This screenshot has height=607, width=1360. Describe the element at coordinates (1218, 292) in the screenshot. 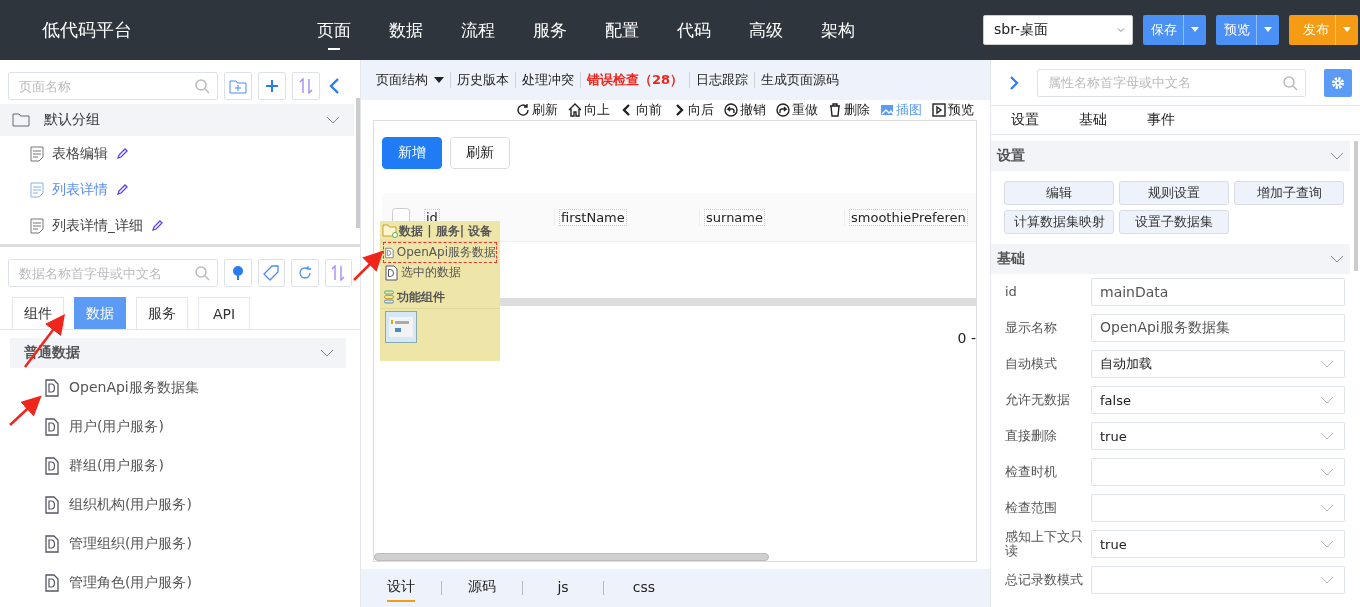

I see `text-field: mainData` at that location.